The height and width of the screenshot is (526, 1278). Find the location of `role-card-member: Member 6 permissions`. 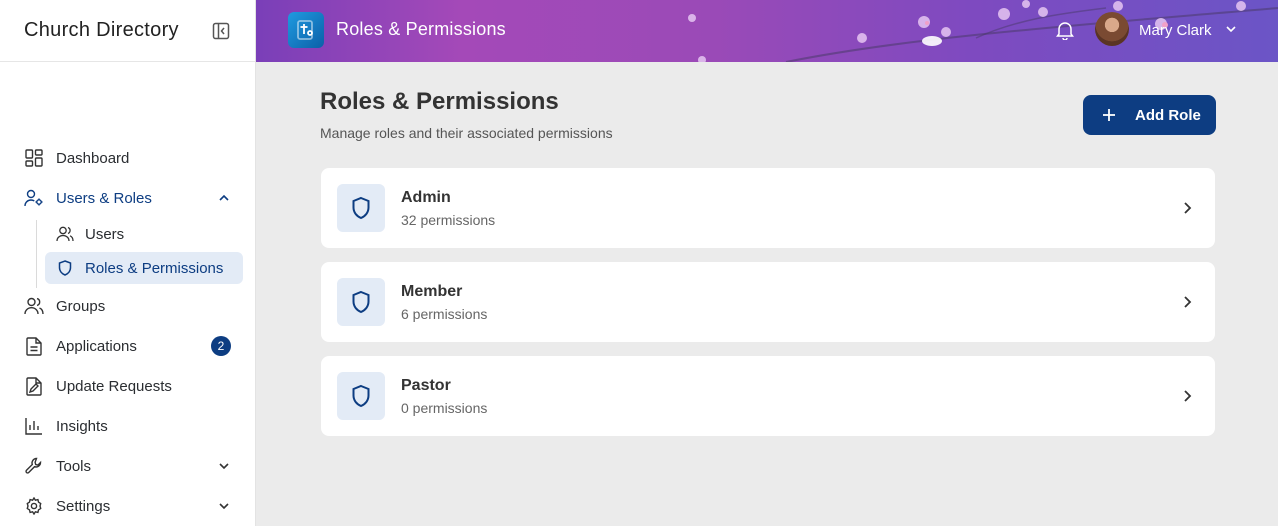

role-card-member: Member 6 permissions is located at coordinates (768, 302).